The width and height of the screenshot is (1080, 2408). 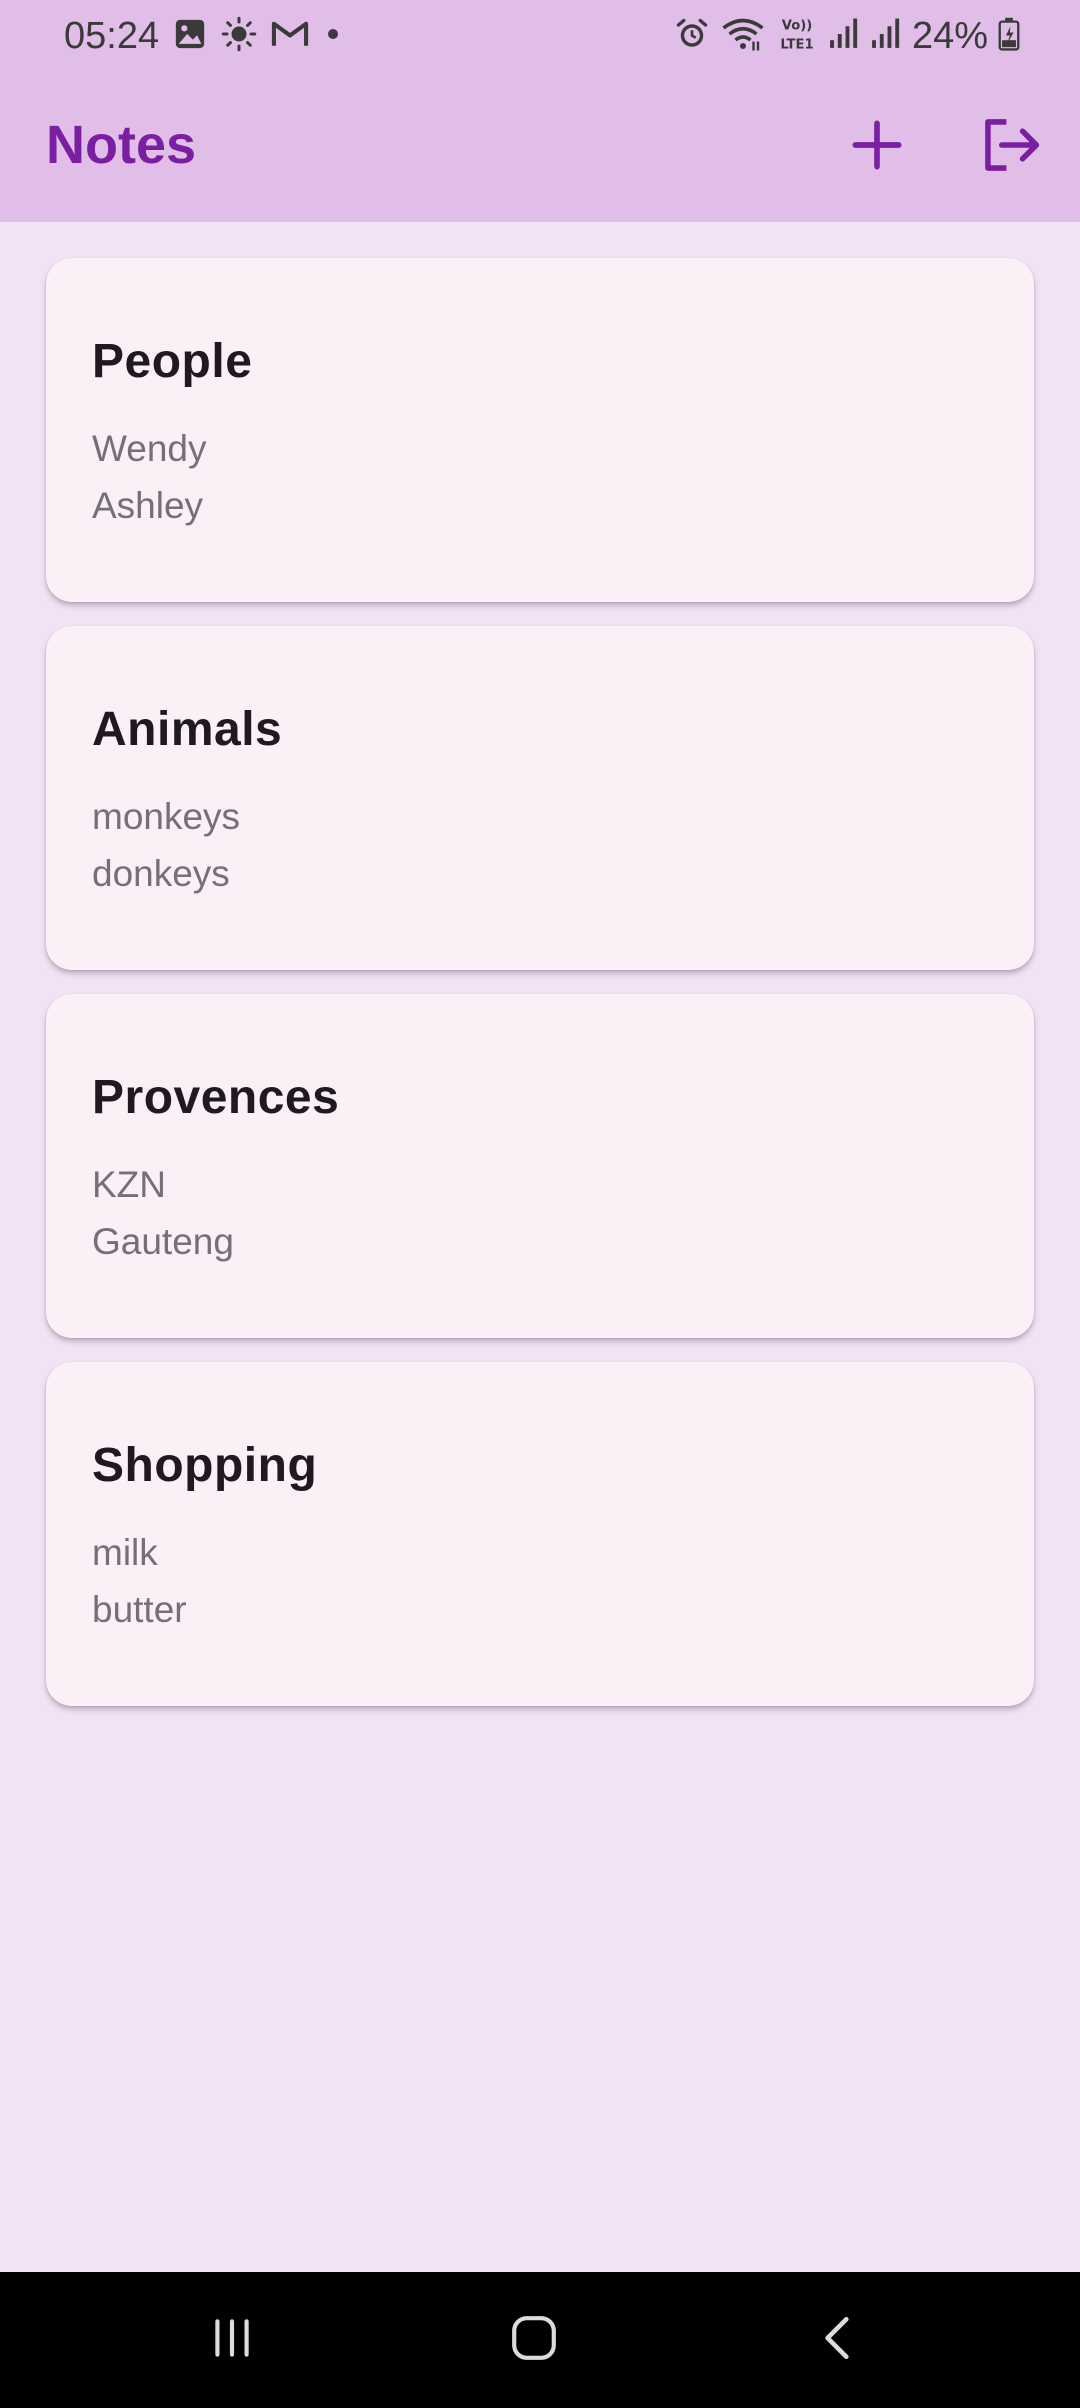 What do you see at coordinates (540, 430) in the screenshot?
I see `note-card: People Wendy Ashley` at bounding box center [540, 430].